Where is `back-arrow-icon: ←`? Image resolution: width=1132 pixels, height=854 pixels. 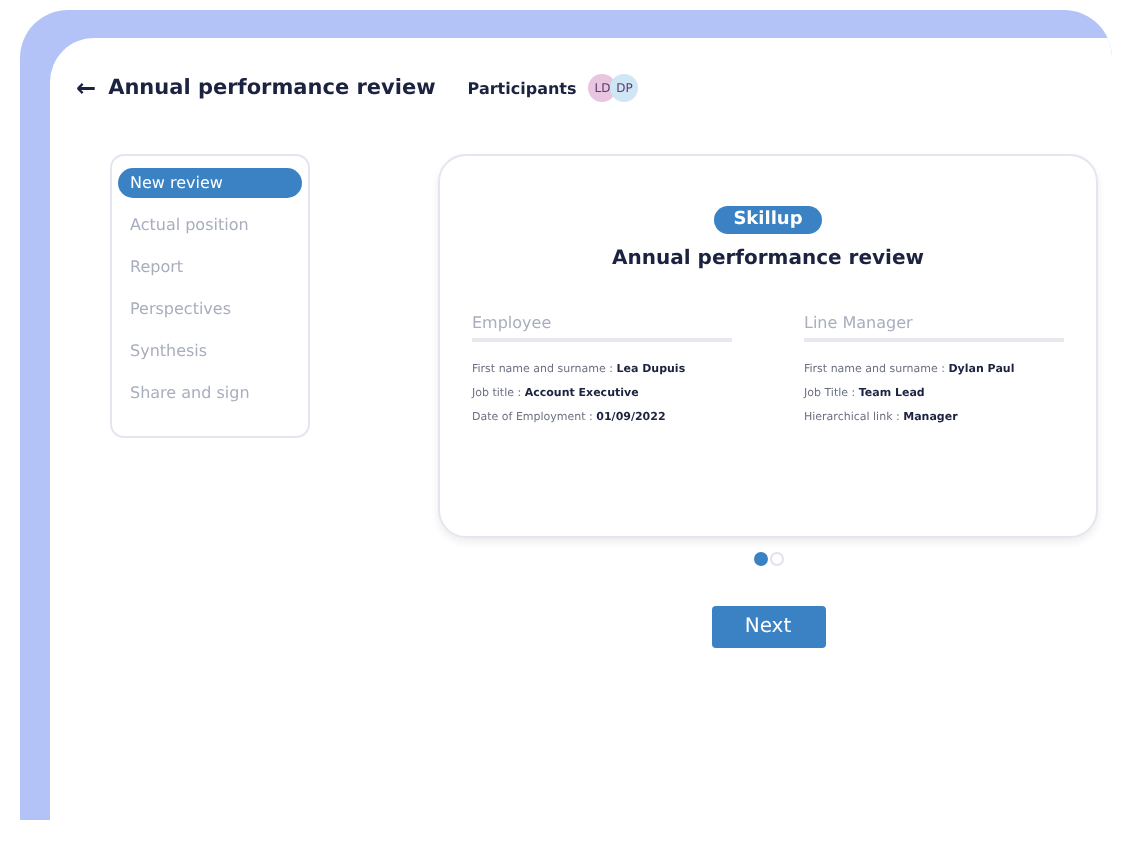
back-arrow-icon: ← is located at coordinates (86, 88).